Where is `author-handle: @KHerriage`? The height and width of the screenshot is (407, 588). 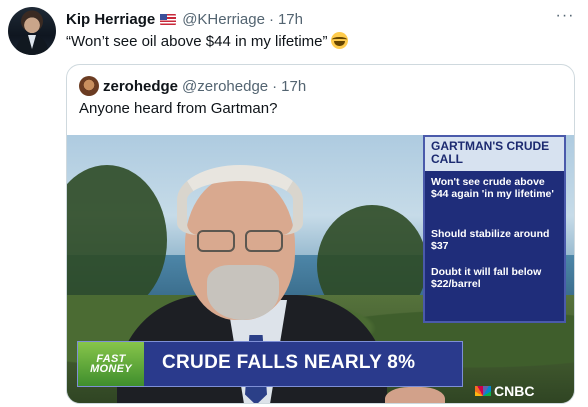
author-handle: @KHerriage is located at coordinates (223, 19).